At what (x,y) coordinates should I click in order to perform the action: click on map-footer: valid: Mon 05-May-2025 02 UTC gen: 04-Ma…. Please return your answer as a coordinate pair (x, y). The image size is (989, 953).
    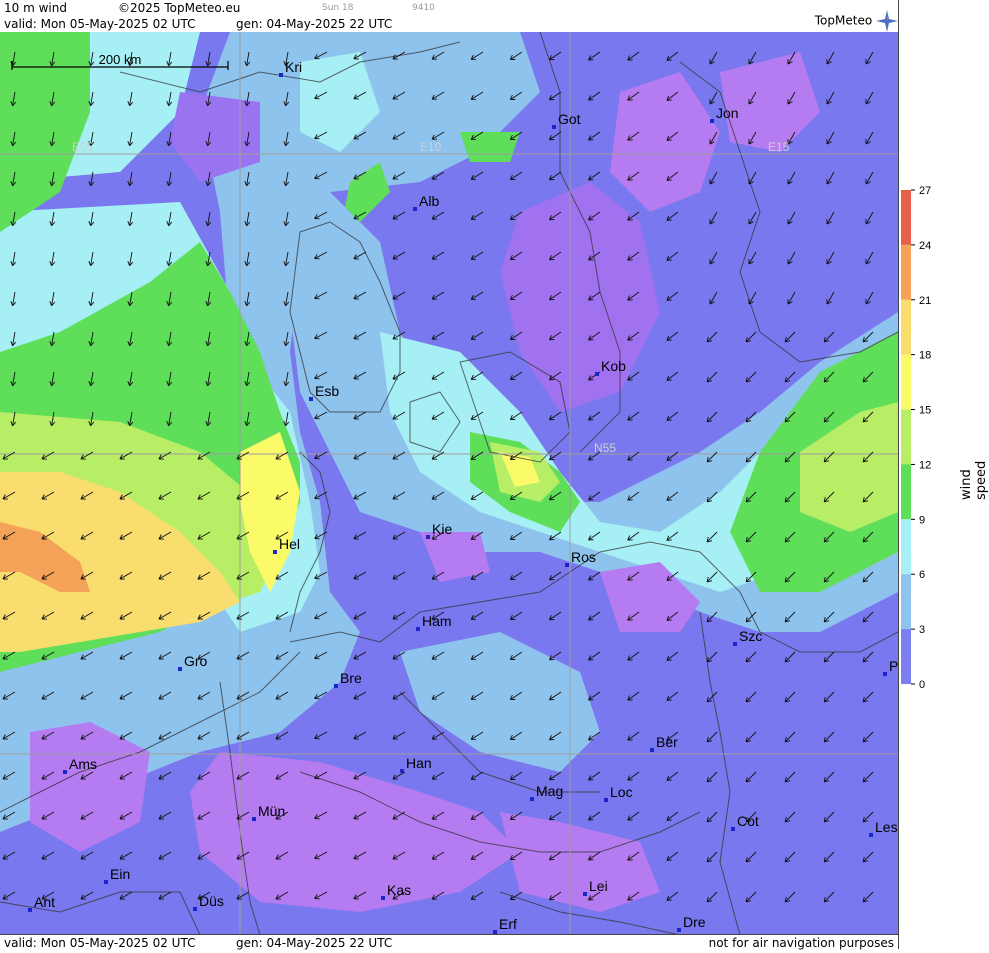
    Looking at the image, I should click on (449, 942).